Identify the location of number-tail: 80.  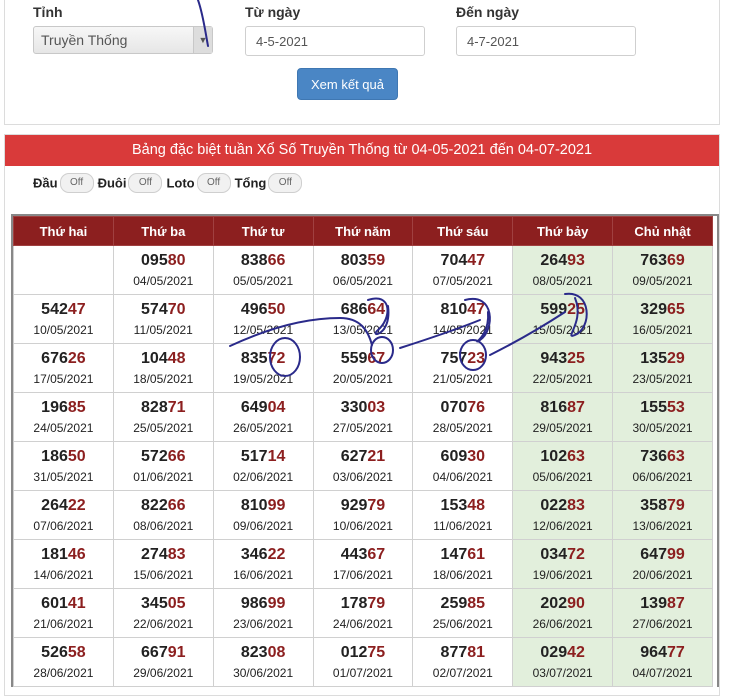
(176, 260).